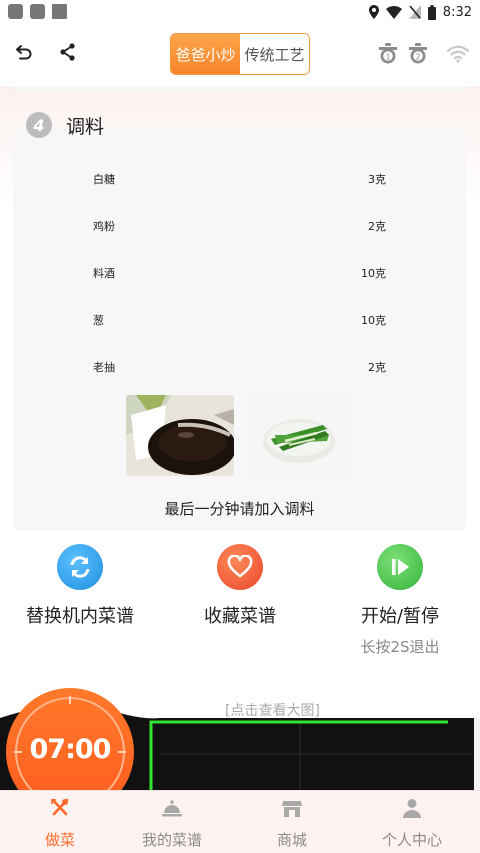 The height and width of the screenshot is (853, 480). I want to click on hold-to-exit-hint: 长按2S退出, so click(400, 647).